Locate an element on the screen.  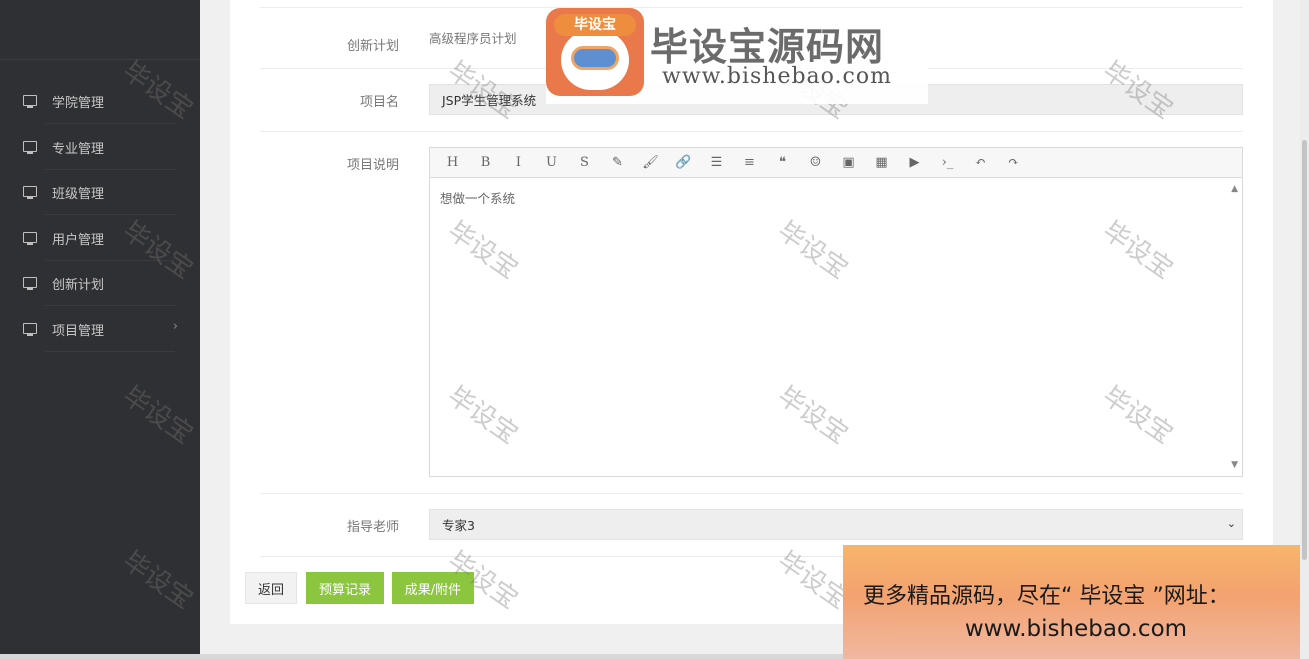
sidebar-header is located at coordinates (100, 30).